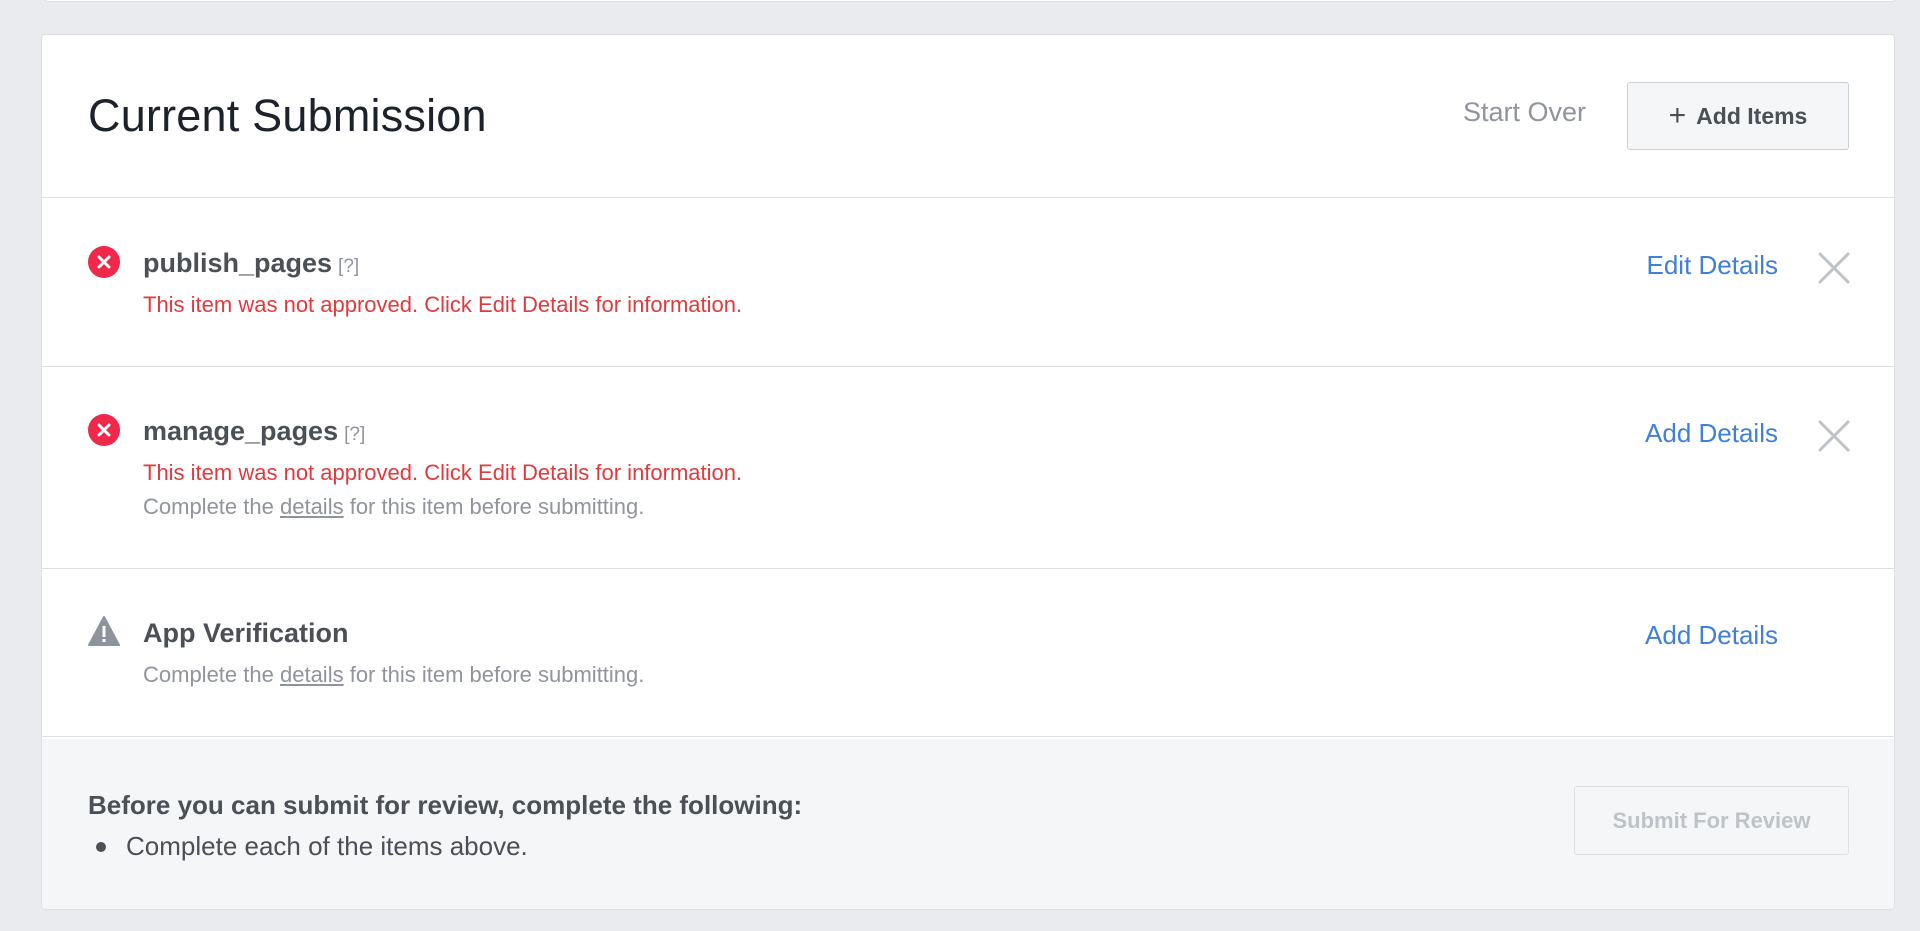  I want to click on bullet-icon, so click(101, 846).